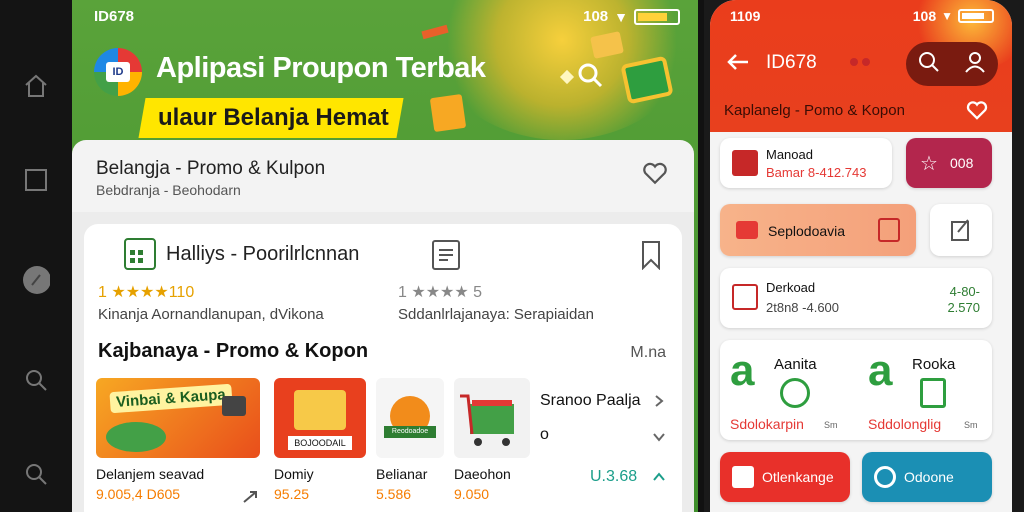  What do you see at coordinates (263, 253) in the screenshot?
I see `row-title: Halliys - Poorilrlcnnan` at bounding box center [263, 253].